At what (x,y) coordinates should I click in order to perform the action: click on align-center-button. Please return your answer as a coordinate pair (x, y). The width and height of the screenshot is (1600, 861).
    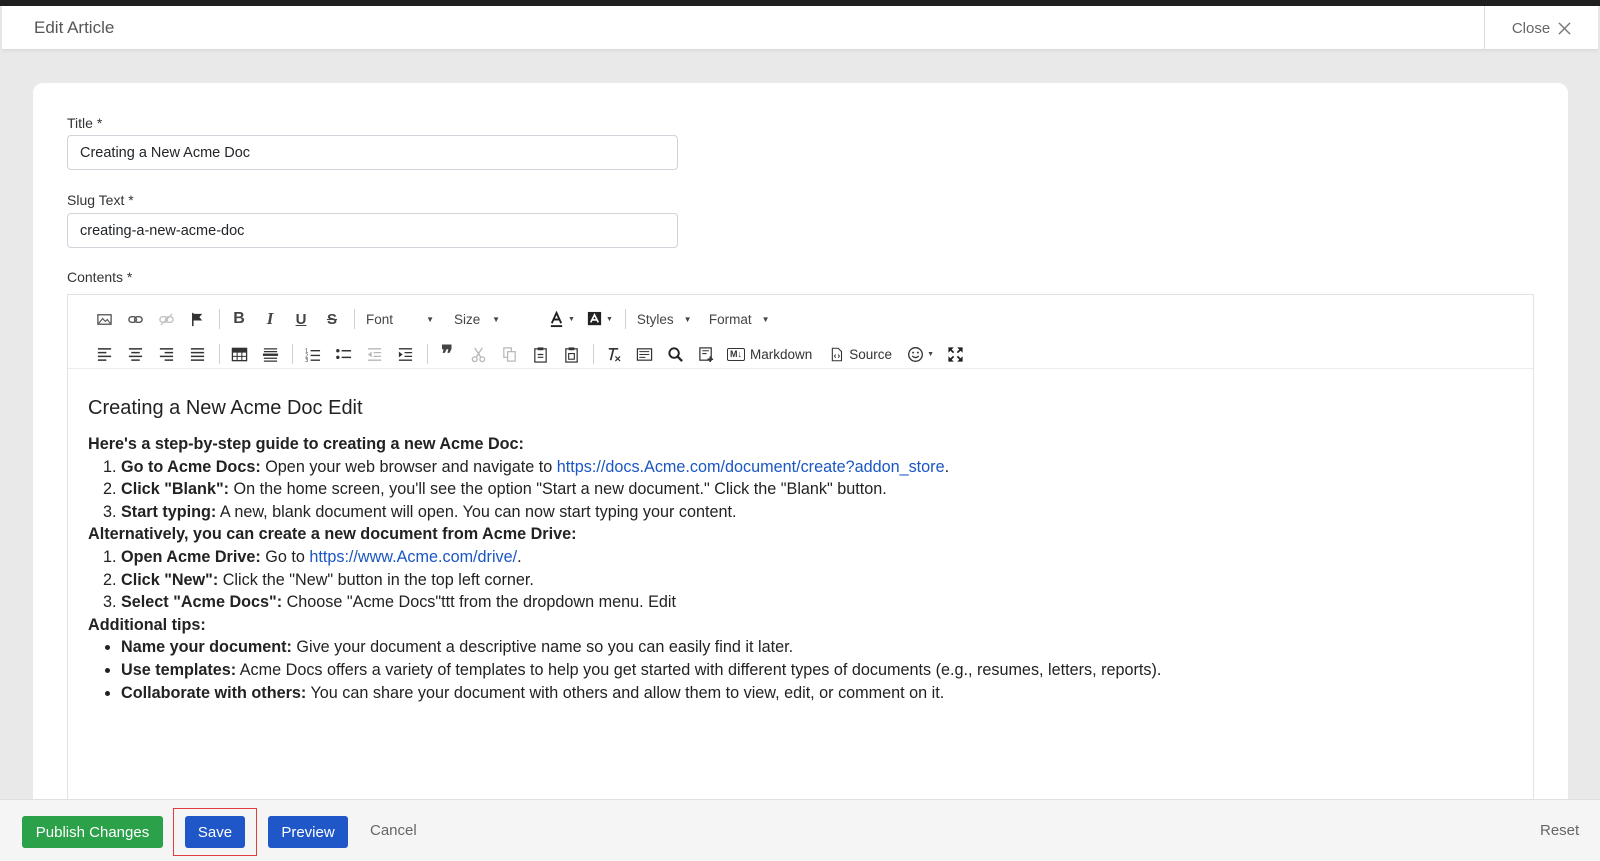
    Looking at the image, I should click on (135, 354).